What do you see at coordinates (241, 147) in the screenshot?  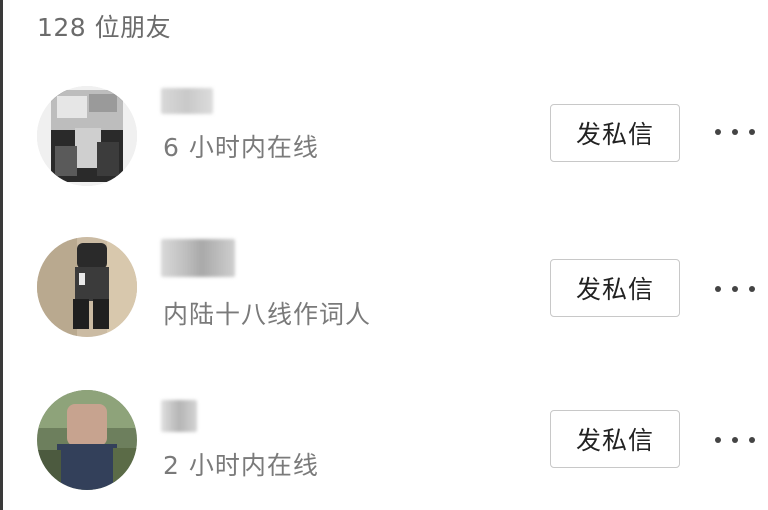 I see `online-status: 6 小时内在线` at bounding box center [241, 147].